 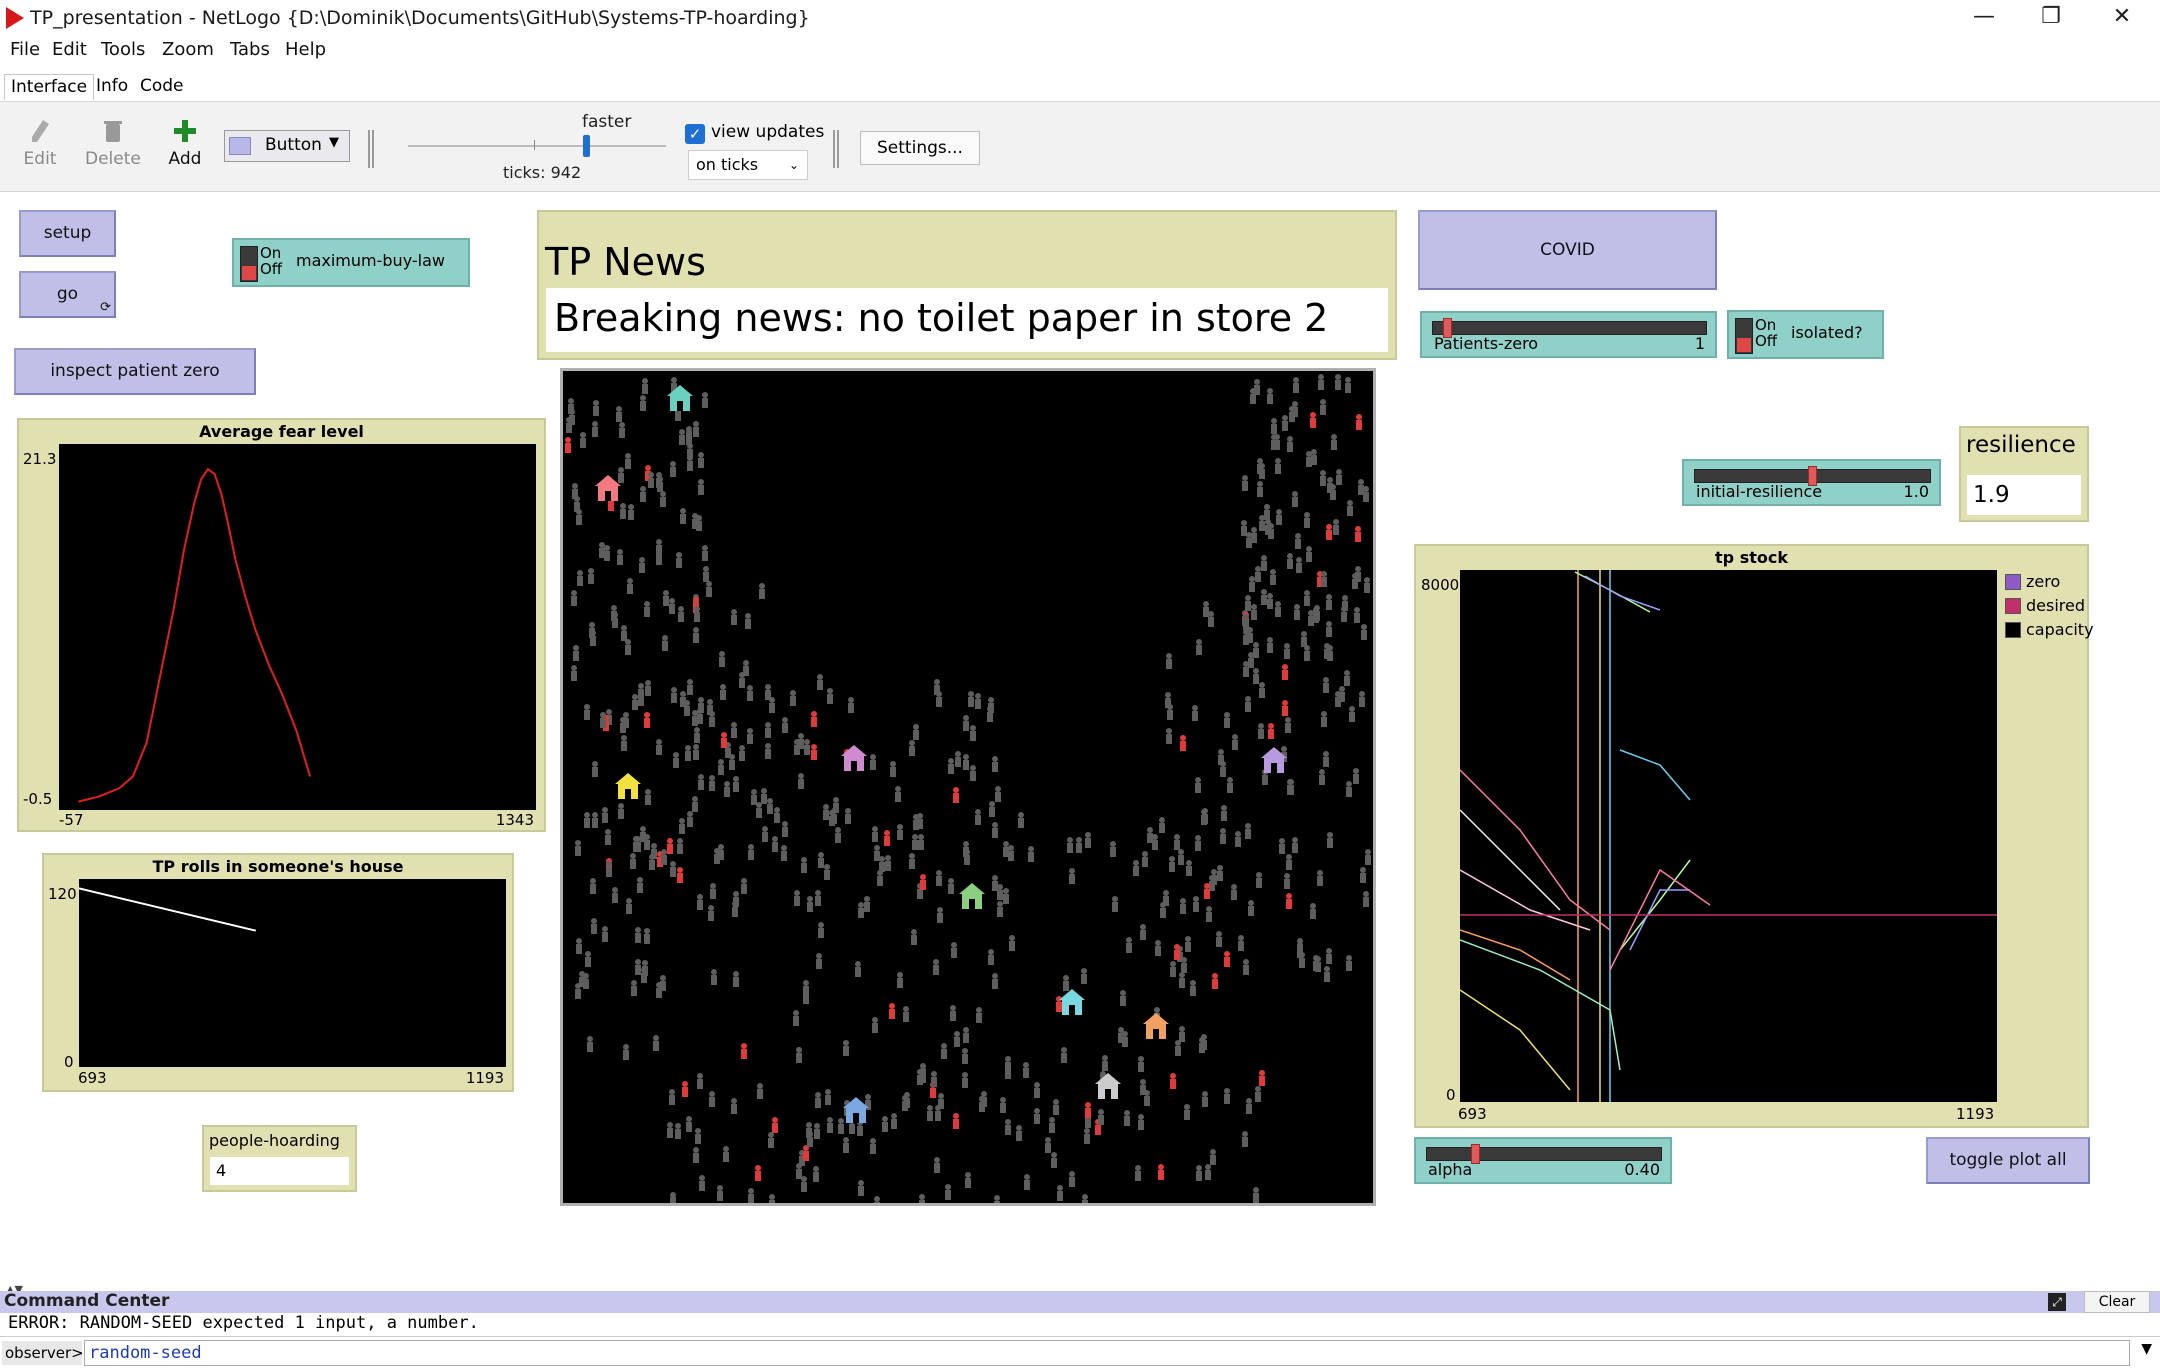 What do you see at coordinates (1984, 18) in the screenshot?
I see `minimize-button: —` at bounding box center [1984, 18].